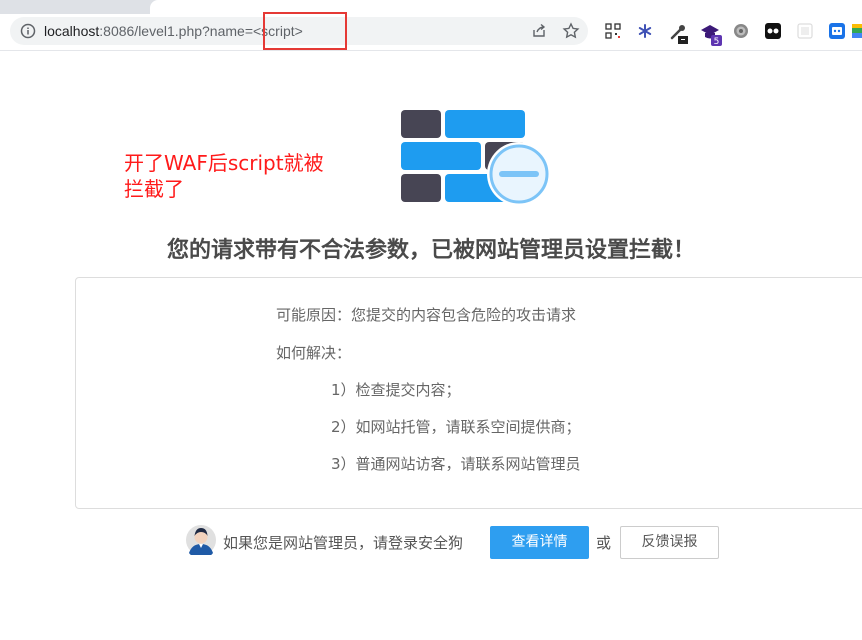 Image resolution: width=862 pixels, height=640 pixels. What do you see at coordinates (314, 353) in the screenshot?
I see `how-to-solve-label: 如何解决：` at bounding box center [314, 353].